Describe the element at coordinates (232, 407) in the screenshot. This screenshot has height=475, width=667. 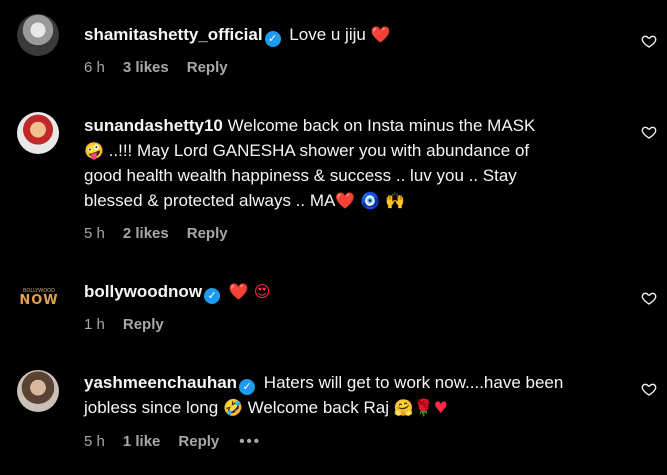
I see `rofl-emoji: 🤣` at that location.